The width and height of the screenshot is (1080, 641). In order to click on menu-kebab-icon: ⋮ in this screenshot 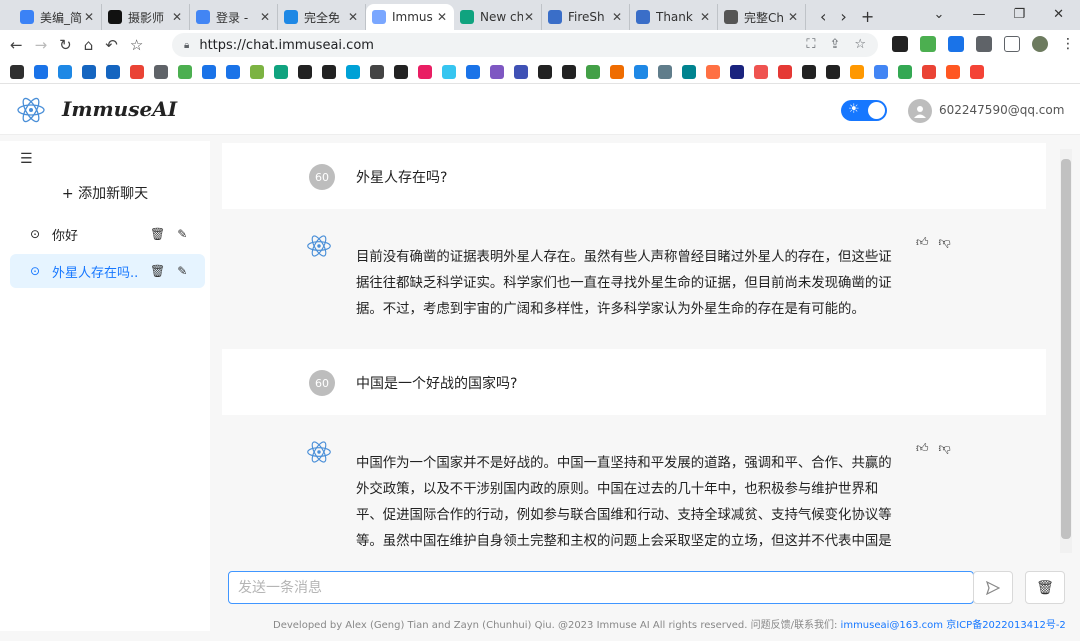, I will do `click(1068, 44)`.